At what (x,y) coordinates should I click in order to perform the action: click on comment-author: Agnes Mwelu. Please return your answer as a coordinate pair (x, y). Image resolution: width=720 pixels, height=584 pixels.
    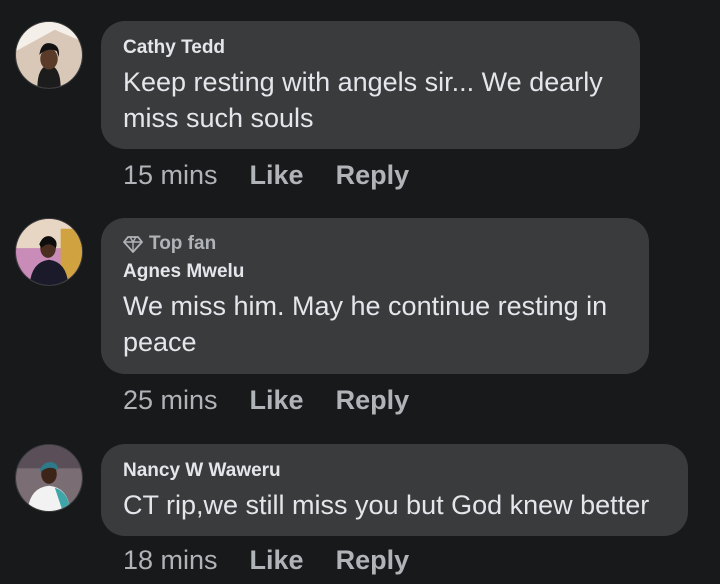
    Looking at the image, I should click on (375, 272).